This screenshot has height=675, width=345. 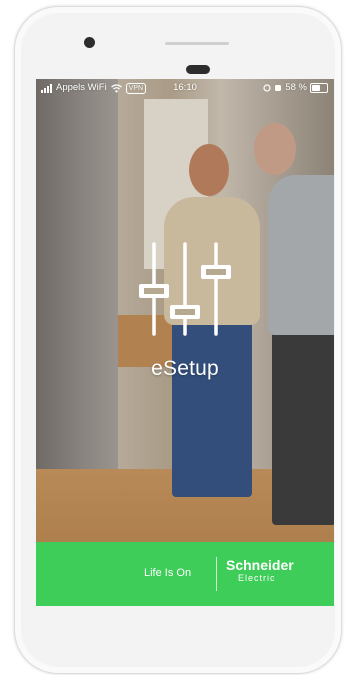 I want to click on brand-logo: Schneider Electric, so click(x=260, y=570).